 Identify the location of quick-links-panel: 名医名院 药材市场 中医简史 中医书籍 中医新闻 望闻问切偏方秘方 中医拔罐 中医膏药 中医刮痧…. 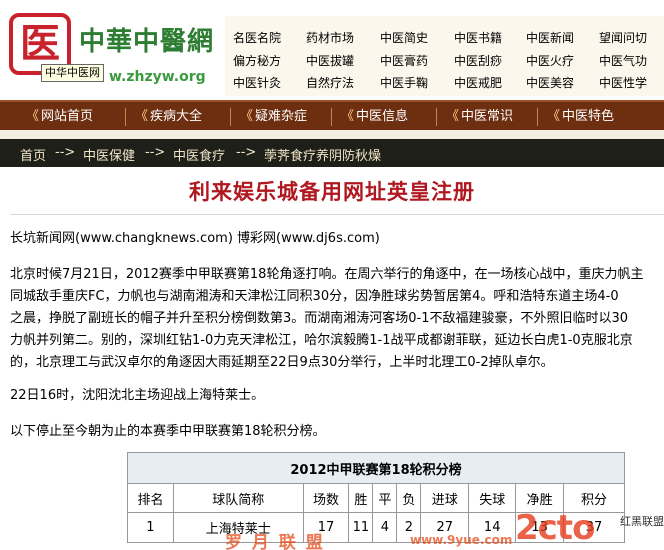
(444, 56).